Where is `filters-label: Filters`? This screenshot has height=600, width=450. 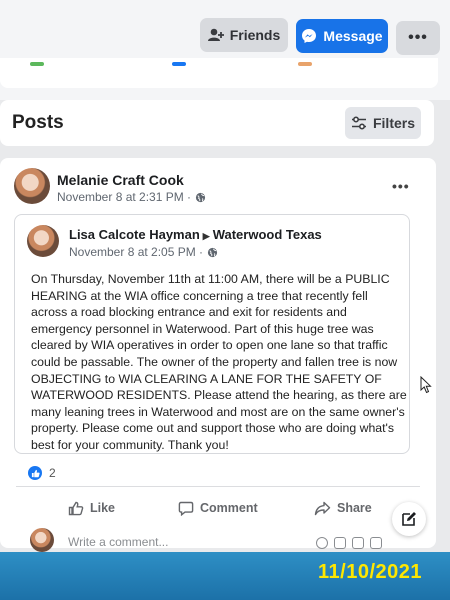 filters-label: Filters is located at coordinates (393, 123).